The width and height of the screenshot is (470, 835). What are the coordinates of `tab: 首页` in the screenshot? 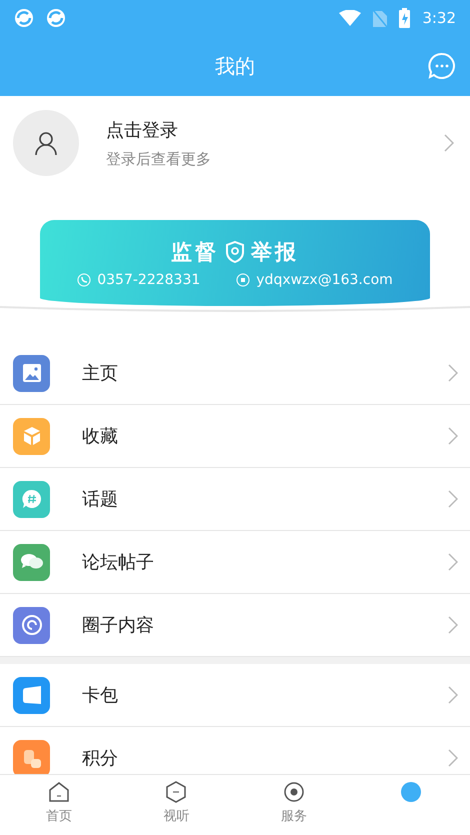 It's located at (59, 805).